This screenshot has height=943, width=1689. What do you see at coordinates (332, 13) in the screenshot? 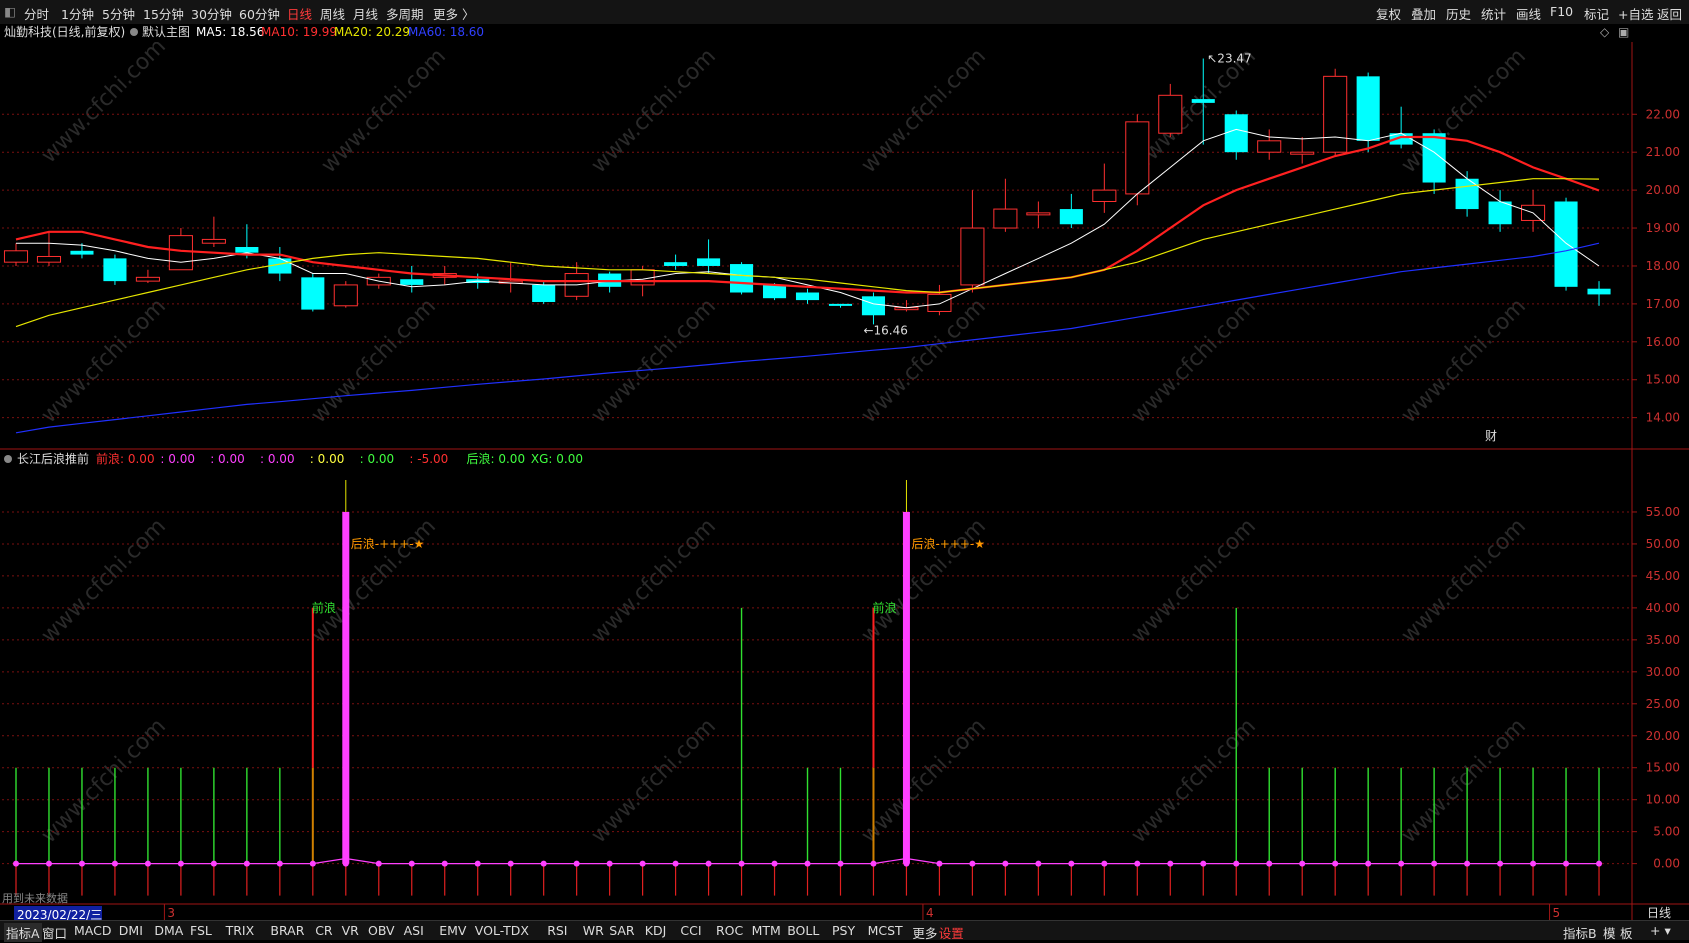
I see `period-tab-7: 周线` at bounding box center [332, 13].